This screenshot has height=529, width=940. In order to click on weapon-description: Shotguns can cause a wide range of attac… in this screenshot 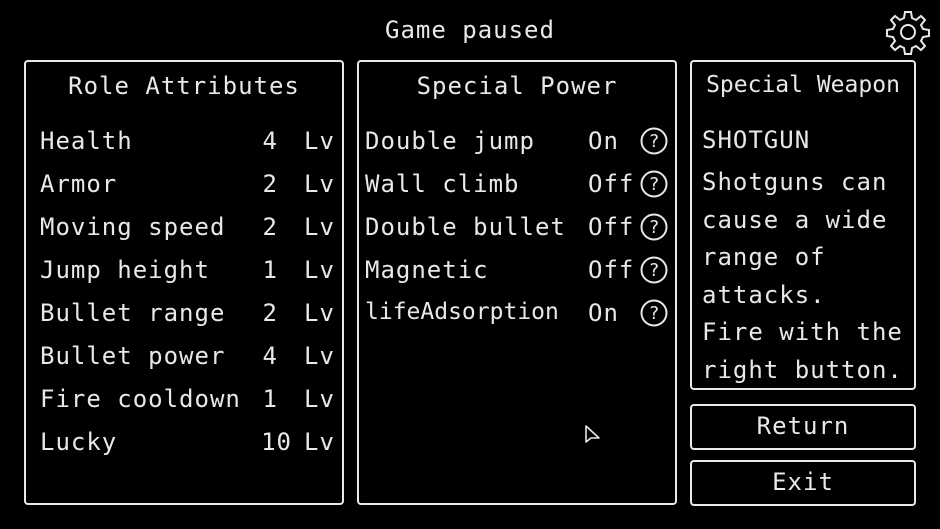, I will do `click(802, 276)`.